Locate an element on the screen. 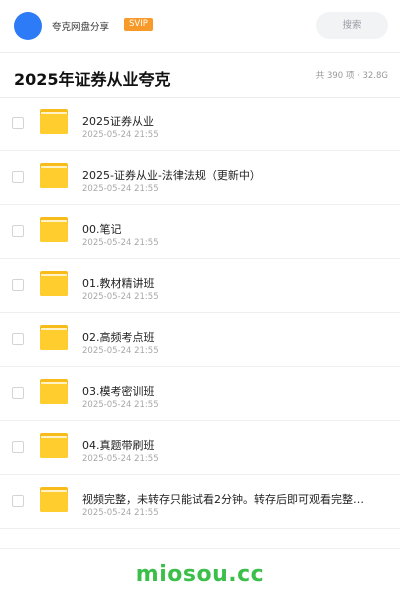  watermark: miosou.cc is located at coordinates (200, 574).